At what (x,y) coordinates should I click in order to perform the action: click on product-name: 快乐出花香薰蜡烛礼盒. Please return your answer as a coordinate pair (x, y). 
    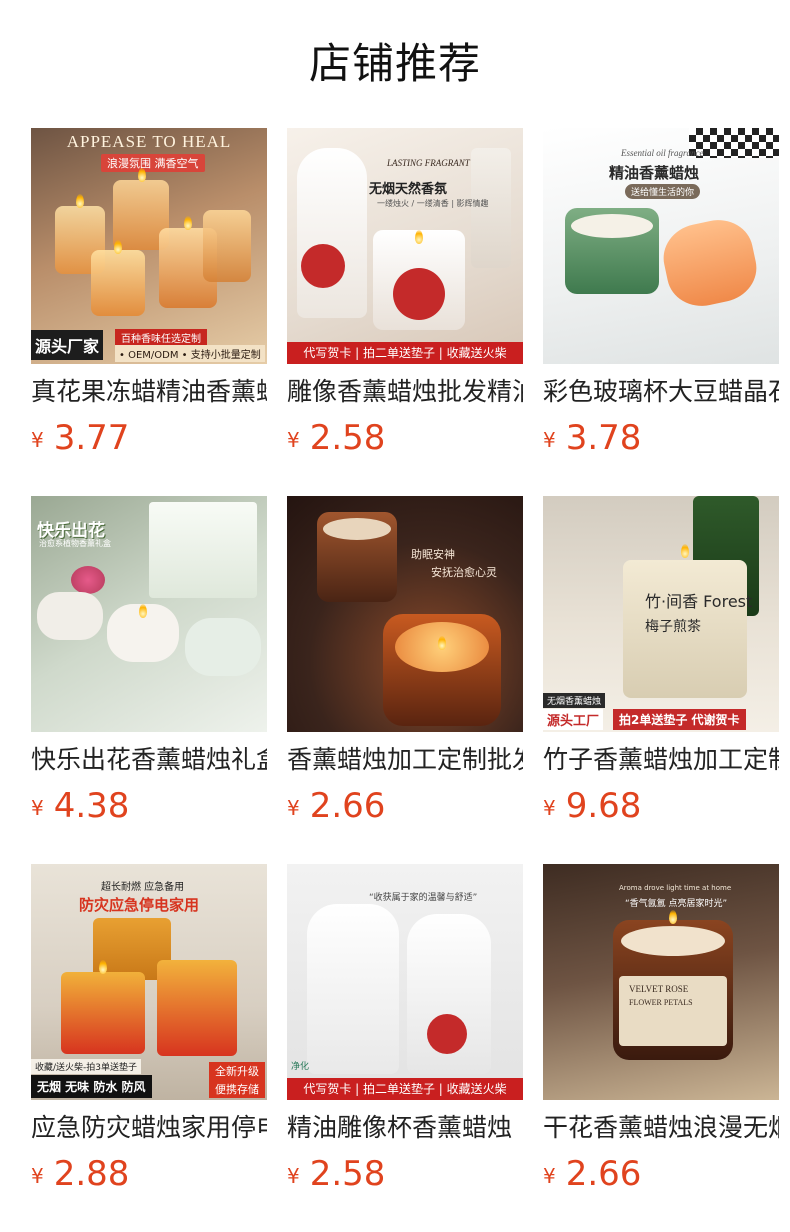
    Looking at the image, I should click on (149, 760).